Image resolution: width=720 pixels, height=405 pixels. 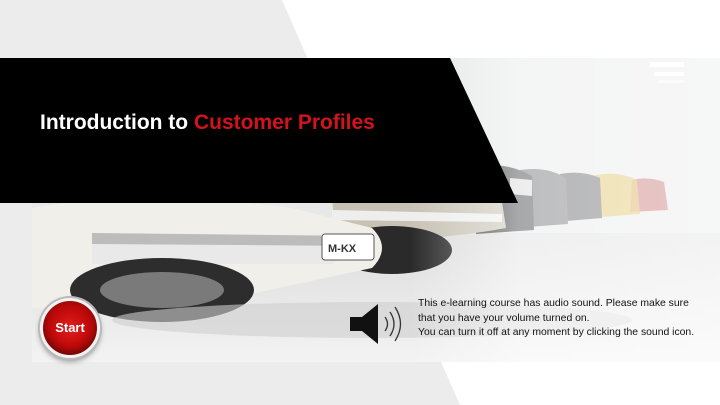 I want to click on start-button: Start, so click(x=70, y=328).